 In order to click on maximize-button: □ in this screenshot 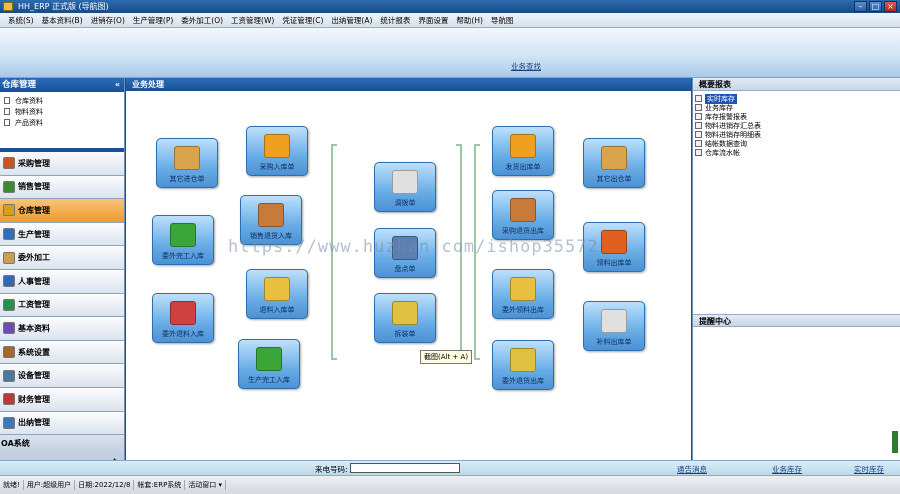, I will do `click(875, 6)`.